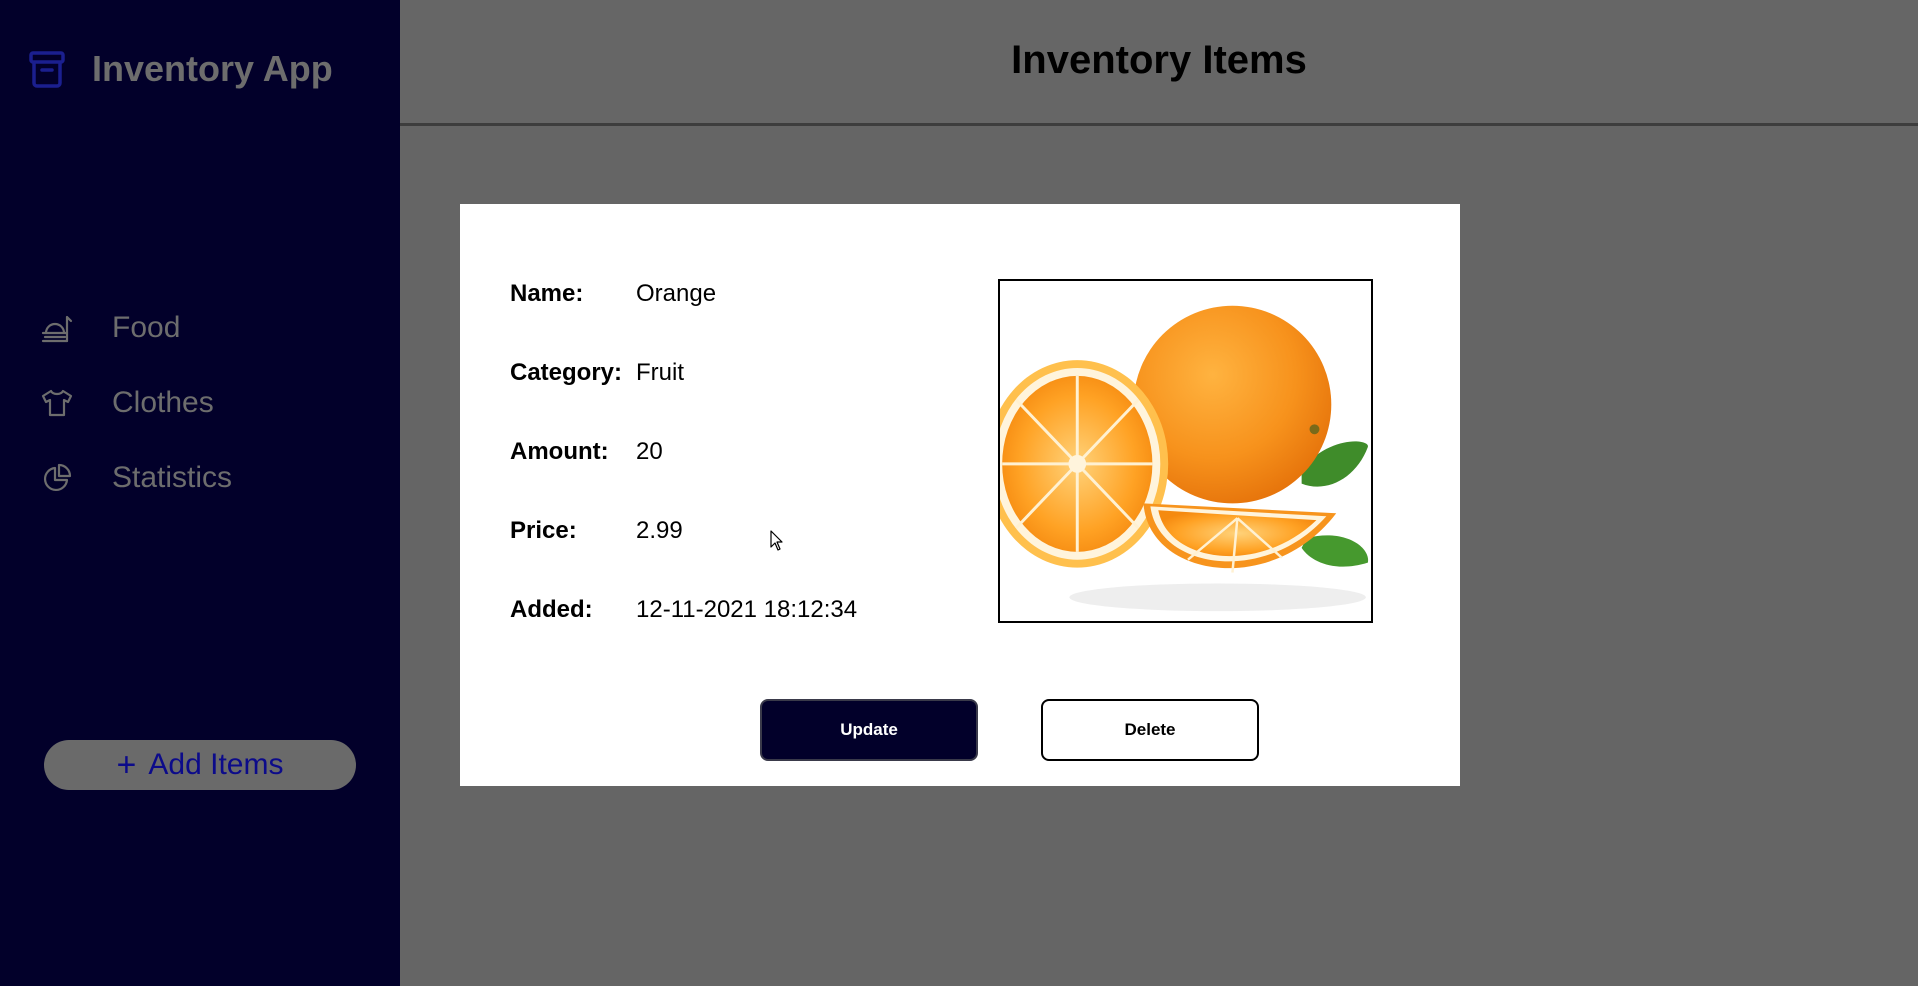 The width and height of the screenshot is (1918, 986). I want to click on field-category: Category: Fruit, so click(597, 373).